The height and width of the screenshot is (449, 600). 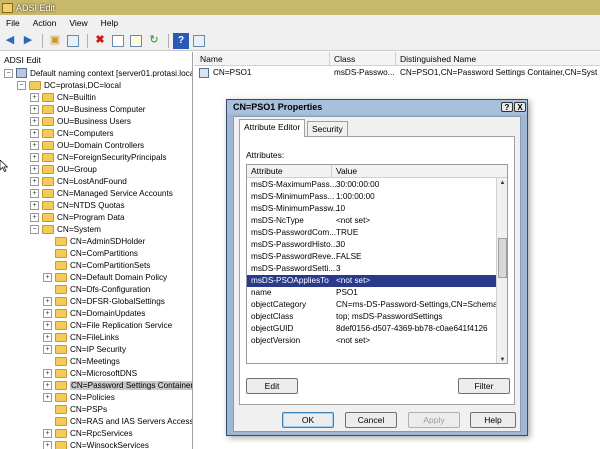 I want to click on tab-attribute-editor: Attribute Editor, so click(x=272, y=128).